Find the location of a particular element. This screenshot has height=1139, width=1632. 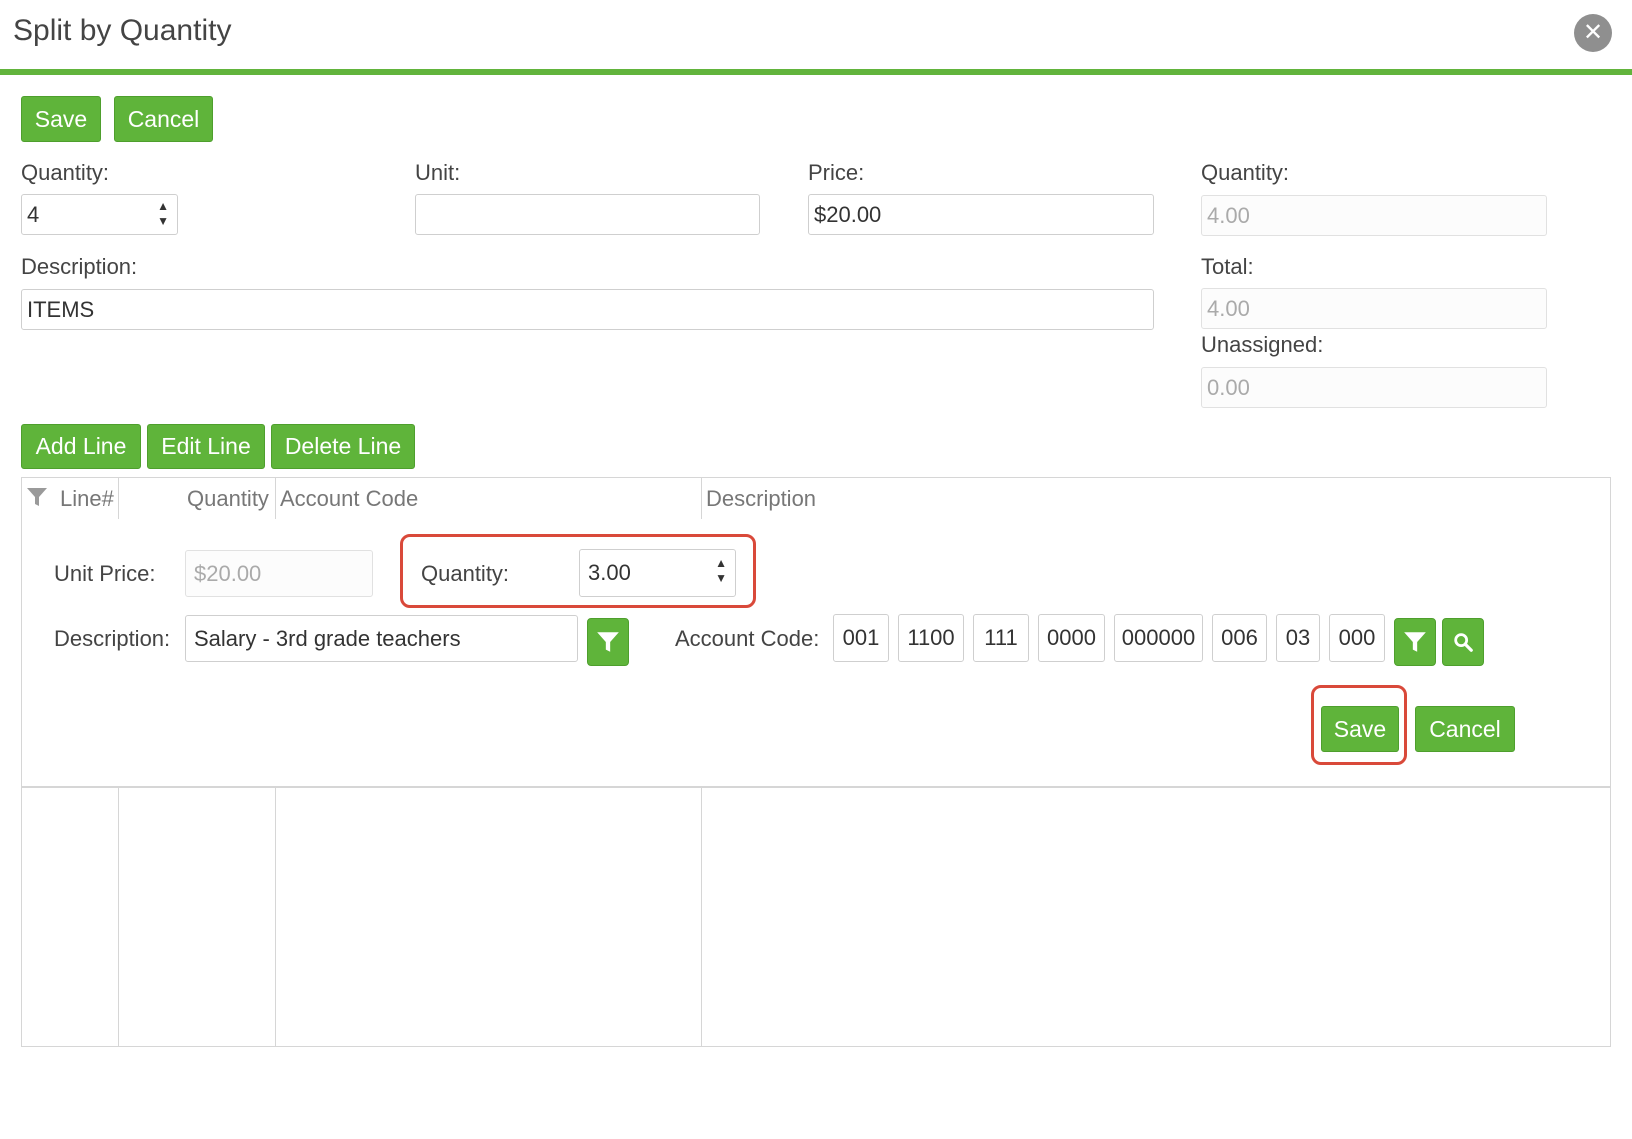

editor-save-button: Save is located at coordinates (1360, 729).